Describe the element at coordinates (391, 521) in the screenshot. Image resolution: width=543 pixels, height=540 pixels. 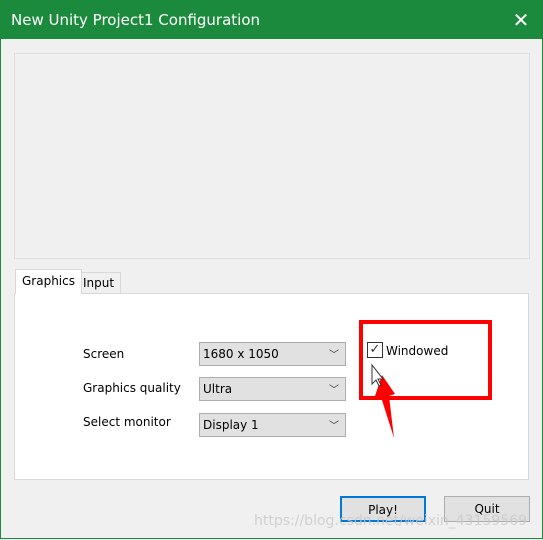
I see `watermark: https://blog.csdn.net/weixin_43159569` at that location.